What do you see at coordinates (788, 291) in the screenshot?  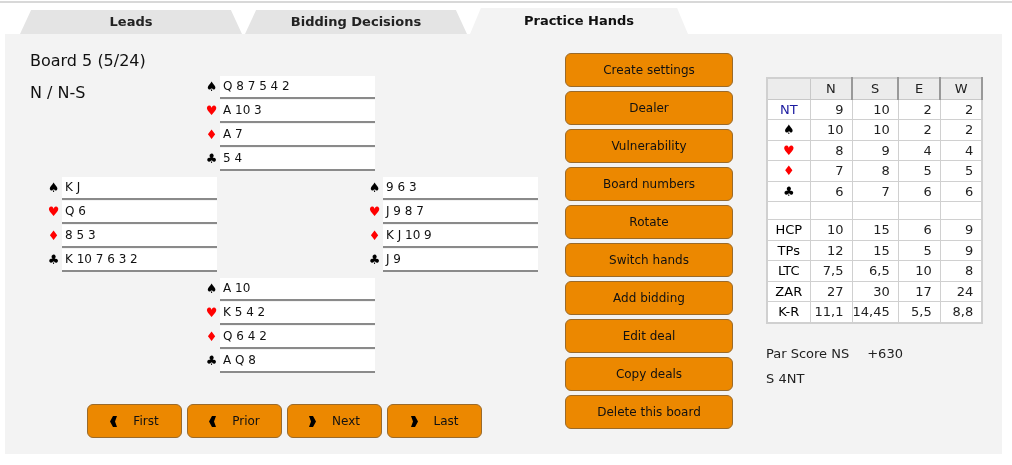 I see `row-label: ZAR` at bounding box center [788, 291].